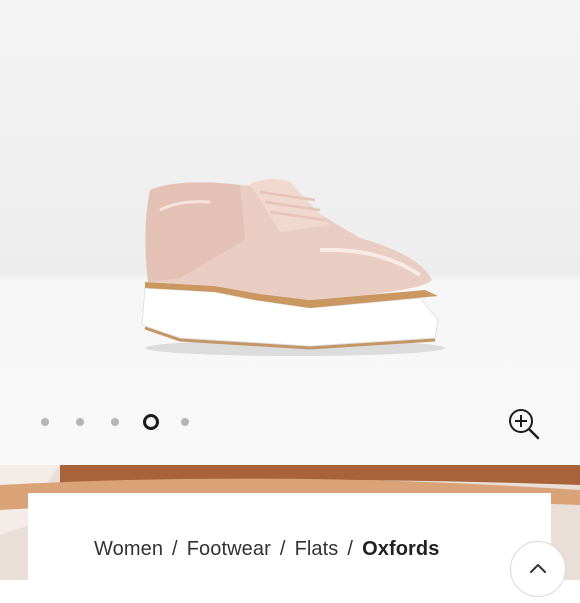 This screenshot has height=603, width=580. I want to click on zoom-button, so click(524, 424).